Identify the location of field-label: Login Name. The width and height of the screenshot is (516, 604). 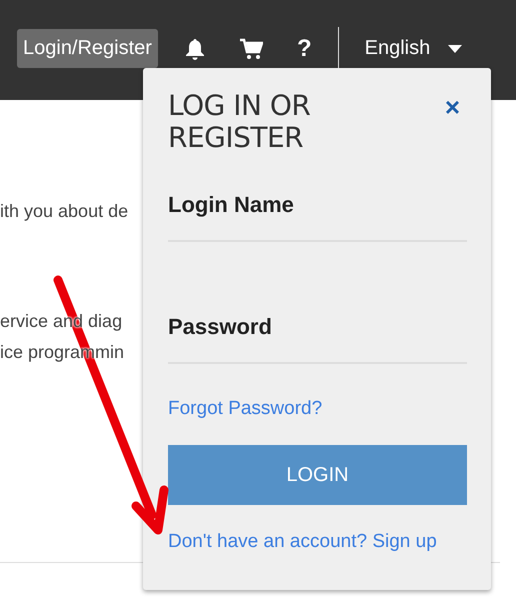
(231, 205).